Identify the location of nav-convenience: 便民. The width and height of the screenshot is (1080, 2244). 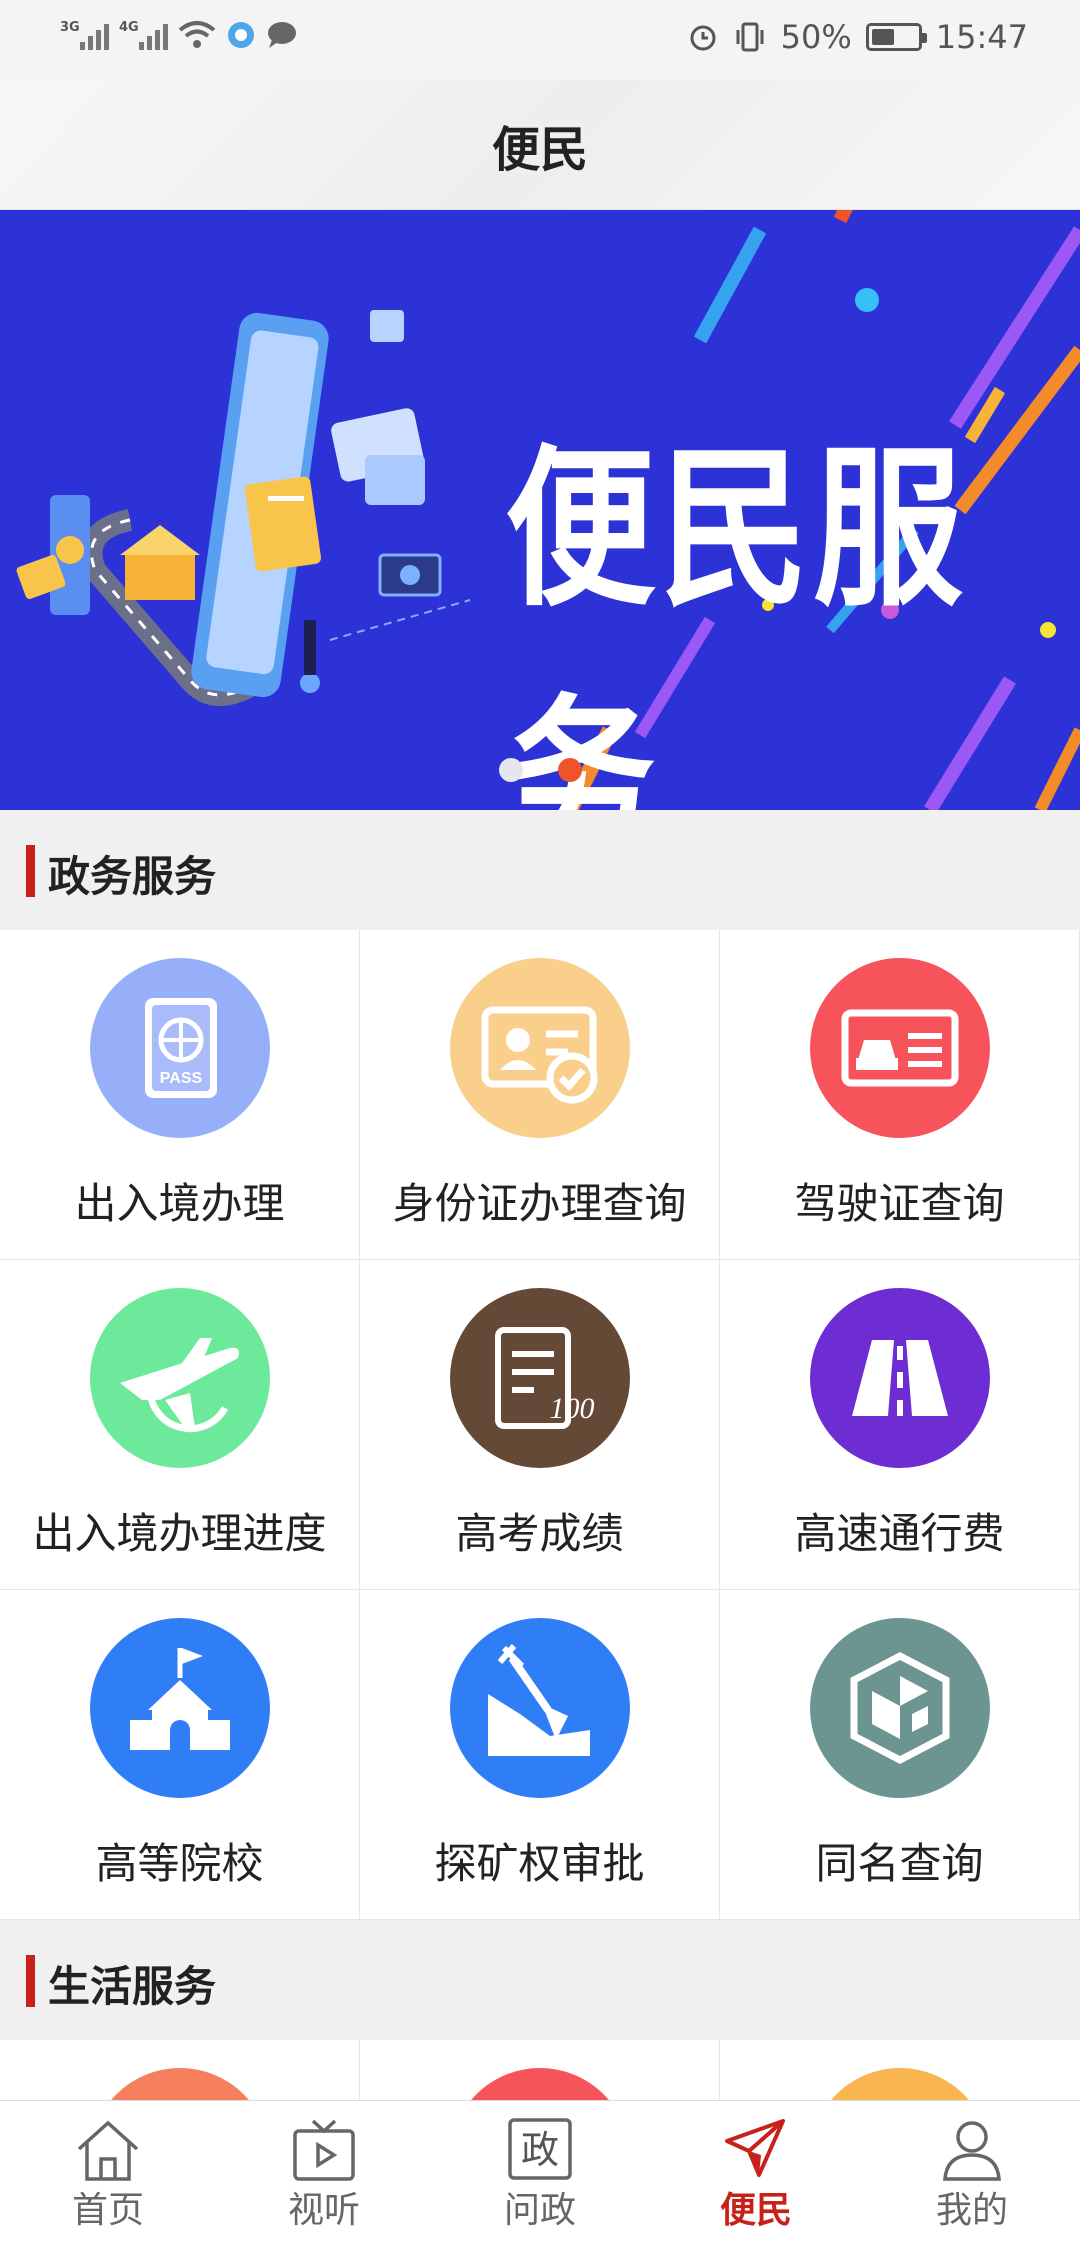
(756, 2172).